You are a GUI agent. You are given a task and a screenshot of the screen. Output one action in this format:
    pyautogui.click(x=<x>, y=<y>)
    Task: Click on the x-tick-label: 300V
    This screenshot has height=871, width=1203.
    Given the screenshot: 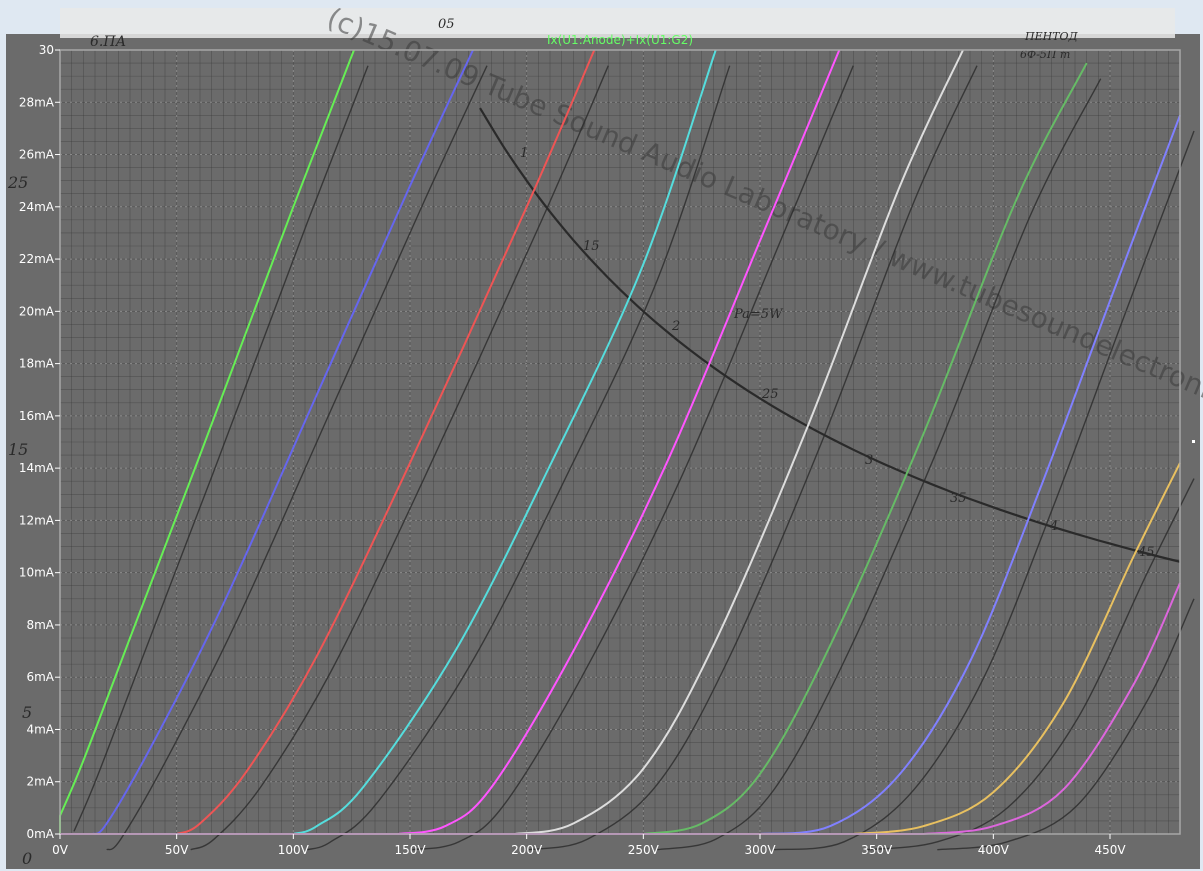 What is the action you would take?
    pyautogui.click(x=760, y=850)
    